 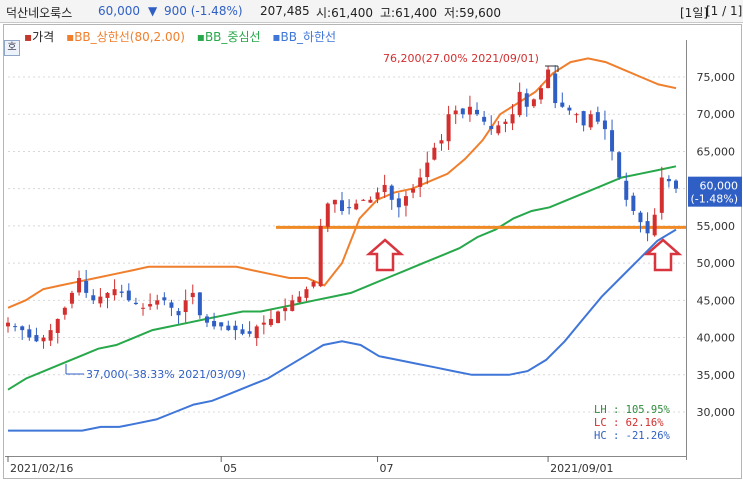 What do you see at coordinates (632, 436) in the screenshot?
I see `stat-hc: HC : -21.26%` at bounding box center [632, 436].